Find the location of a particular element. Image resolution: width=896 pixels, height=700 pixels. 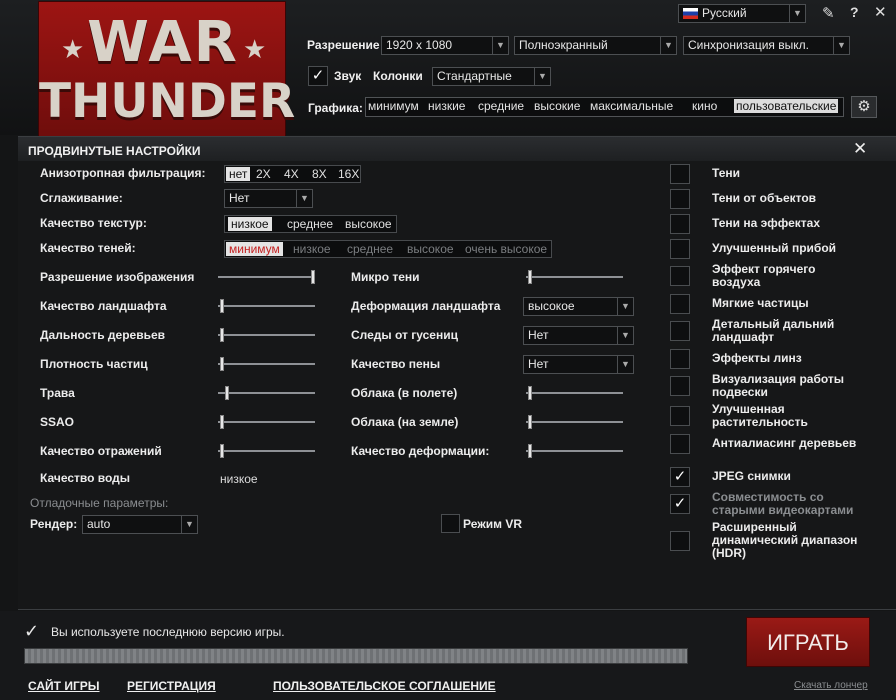

logo-line-war: WAR is located at coordinates (163, 42).